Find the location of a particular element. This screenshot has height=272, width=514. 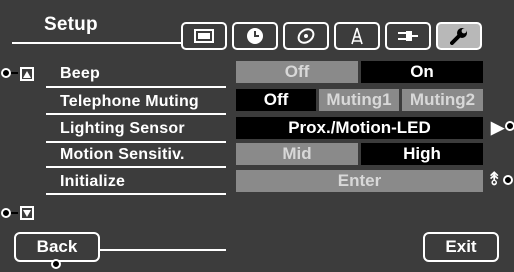

antenna-icon is located at coordinates (357, 36).